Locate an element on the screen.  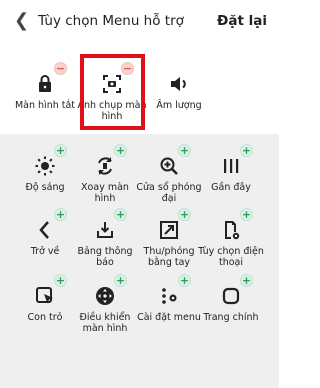
available-tile-menu-settings: + Cài đặt menu is located at coordinates (169, 309).